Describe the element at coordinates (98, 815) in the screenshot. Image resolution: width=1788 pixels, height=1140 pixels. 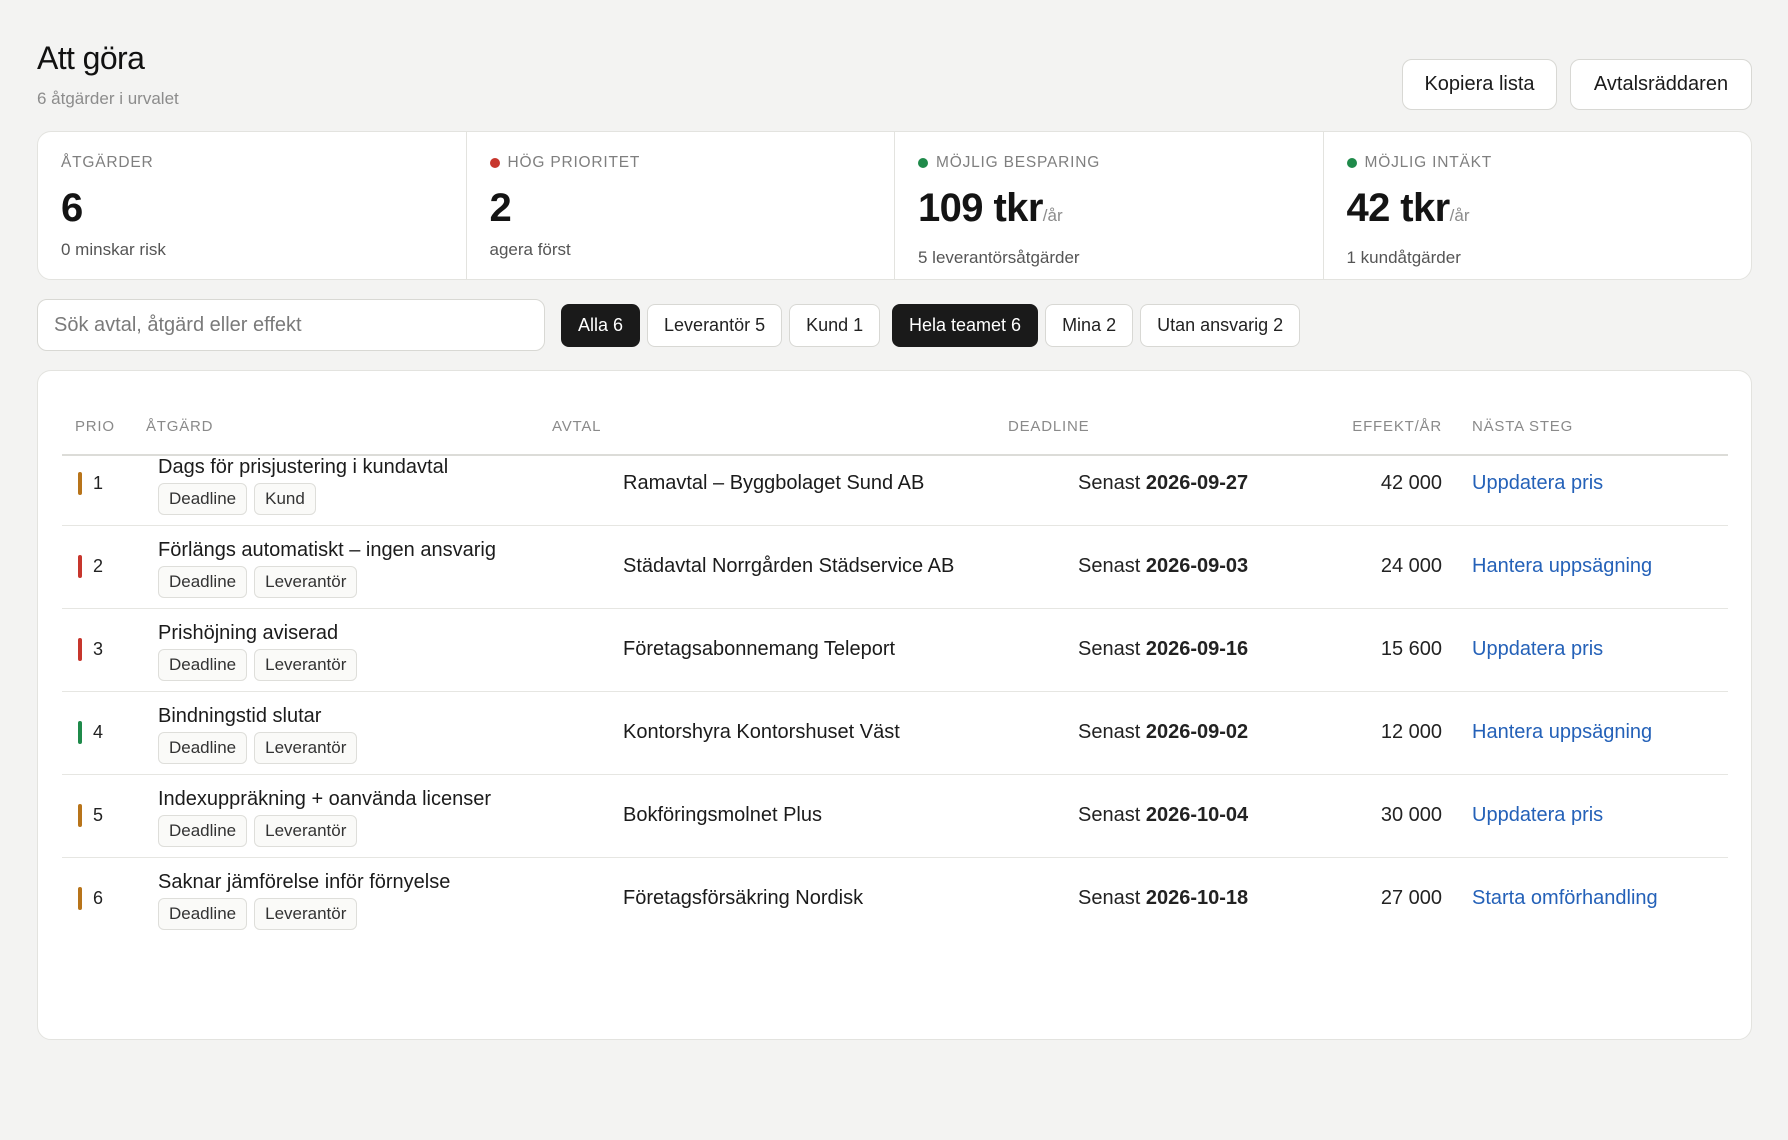
I see `priority-number: 5` at that location.